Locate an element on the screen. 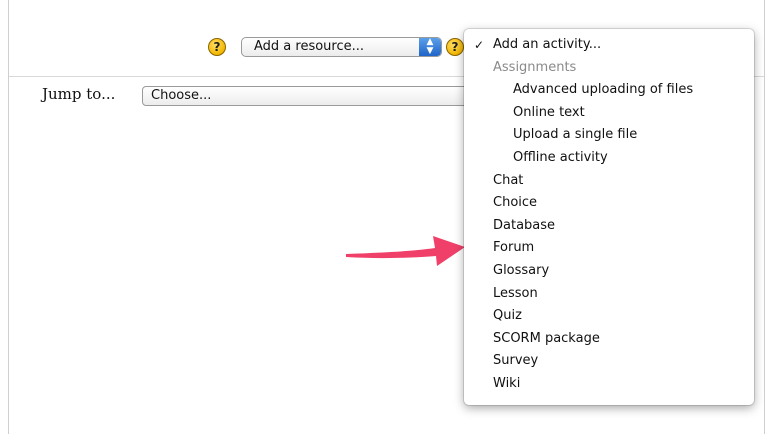 This screenshot has width=772, height=434. menu-option: Survey is located at coordinates (515, 361).